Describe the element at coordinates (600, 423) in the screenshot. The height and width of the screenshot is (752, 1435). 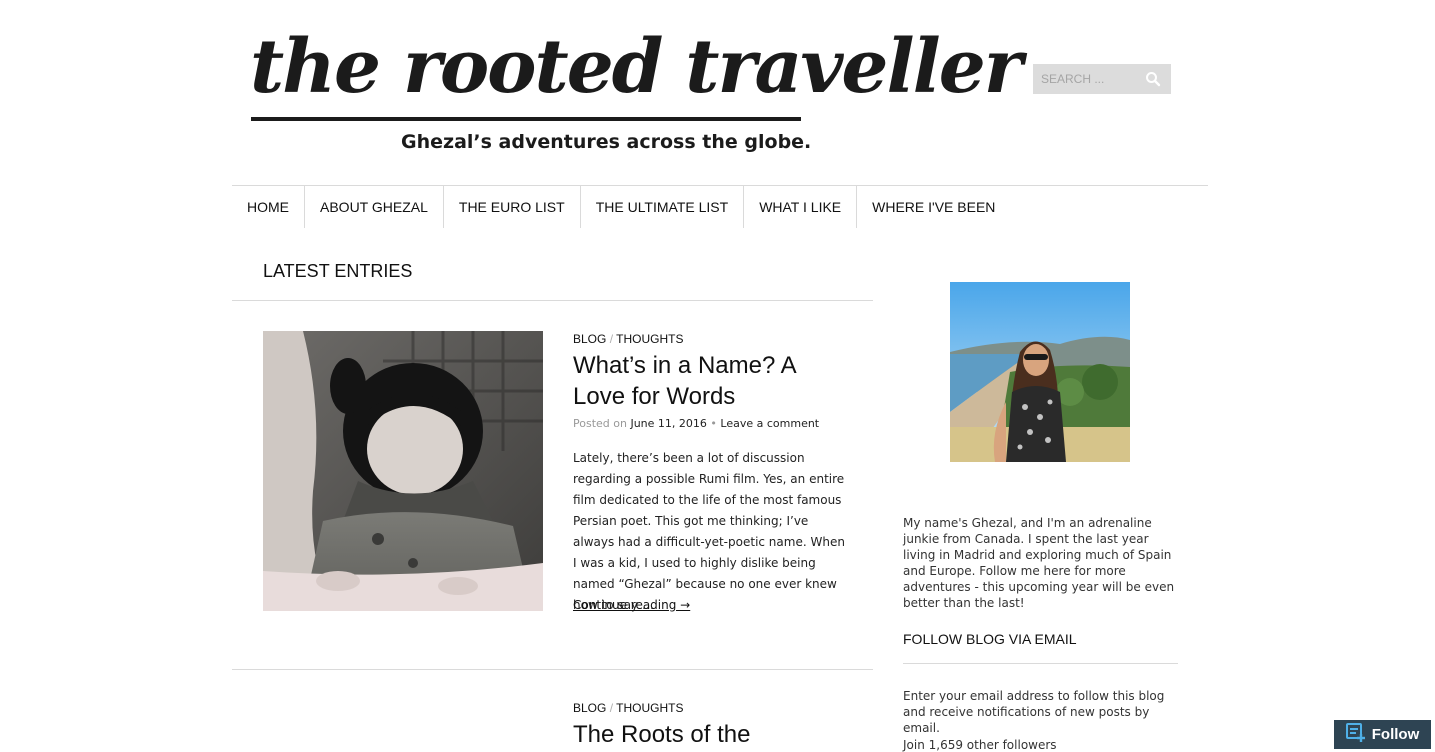
I see `posted-on-label: Posted on` at that location.